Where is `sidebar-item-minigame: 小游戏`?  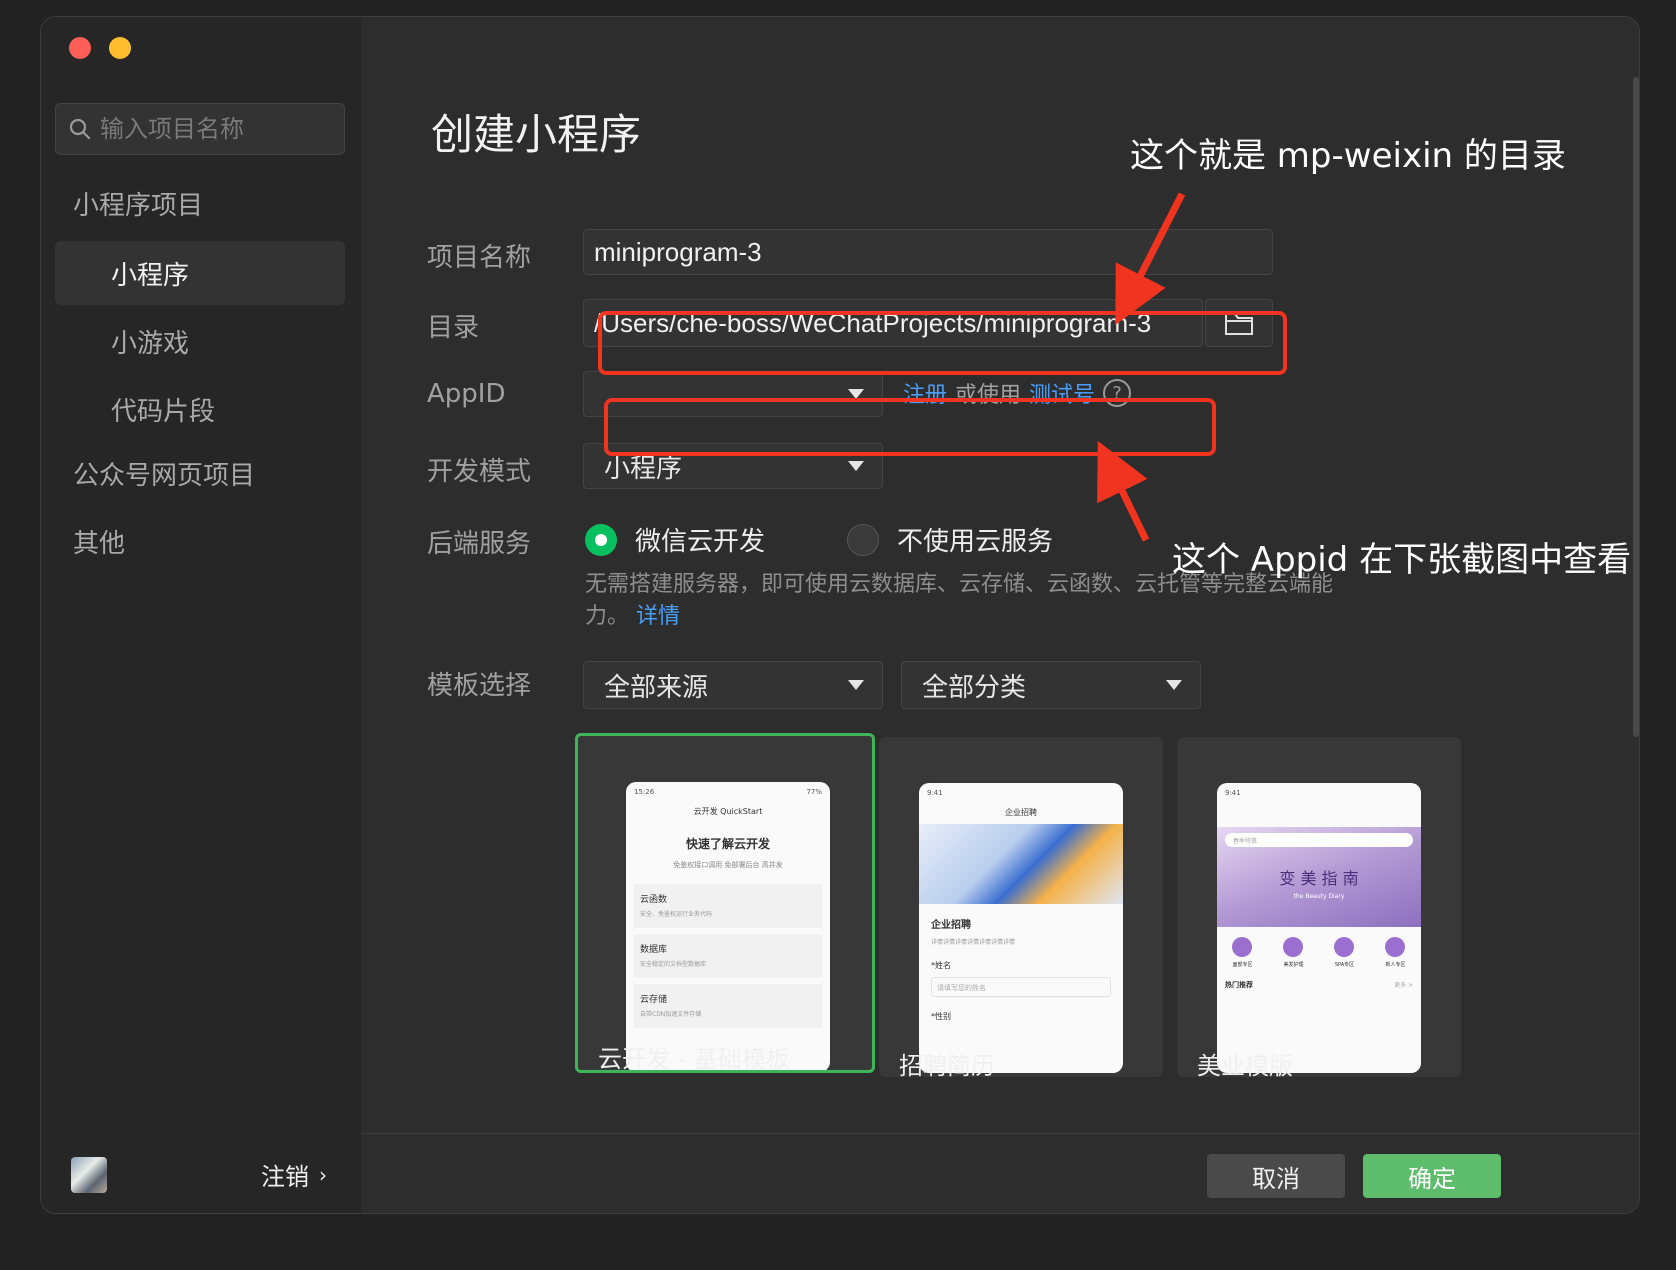 sidebar-item-minigame: 小游戏 is located at coordinates (200, 341).